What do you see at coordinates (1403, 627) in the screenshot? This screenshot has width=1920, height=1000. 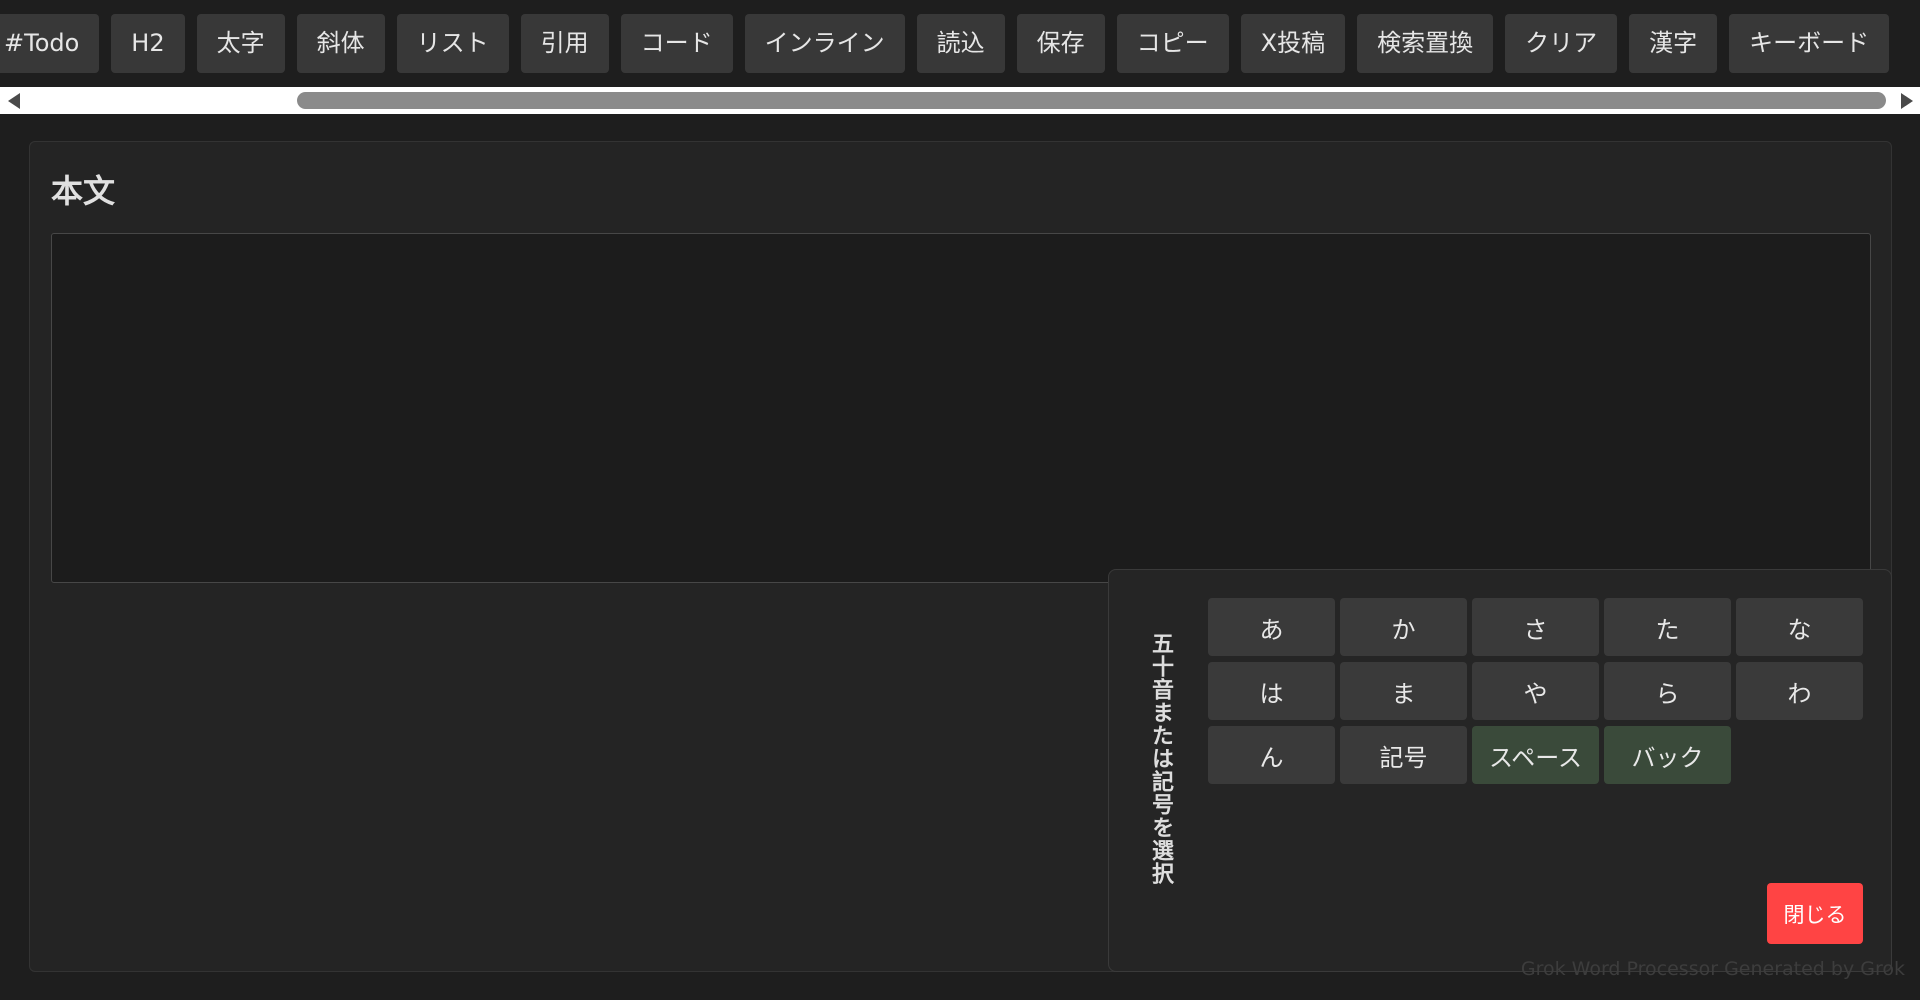 I see `key-ka: か` at bounding box center [1403, 627].